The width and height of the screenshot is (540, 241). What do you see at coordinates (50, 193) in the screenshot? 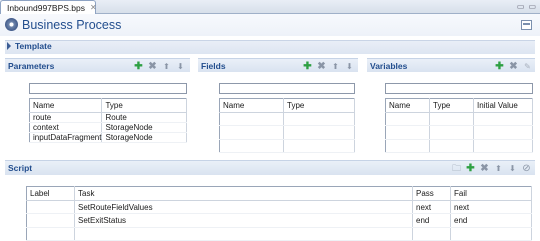
I see `column-header: Label` at bounding box center [50, 193].